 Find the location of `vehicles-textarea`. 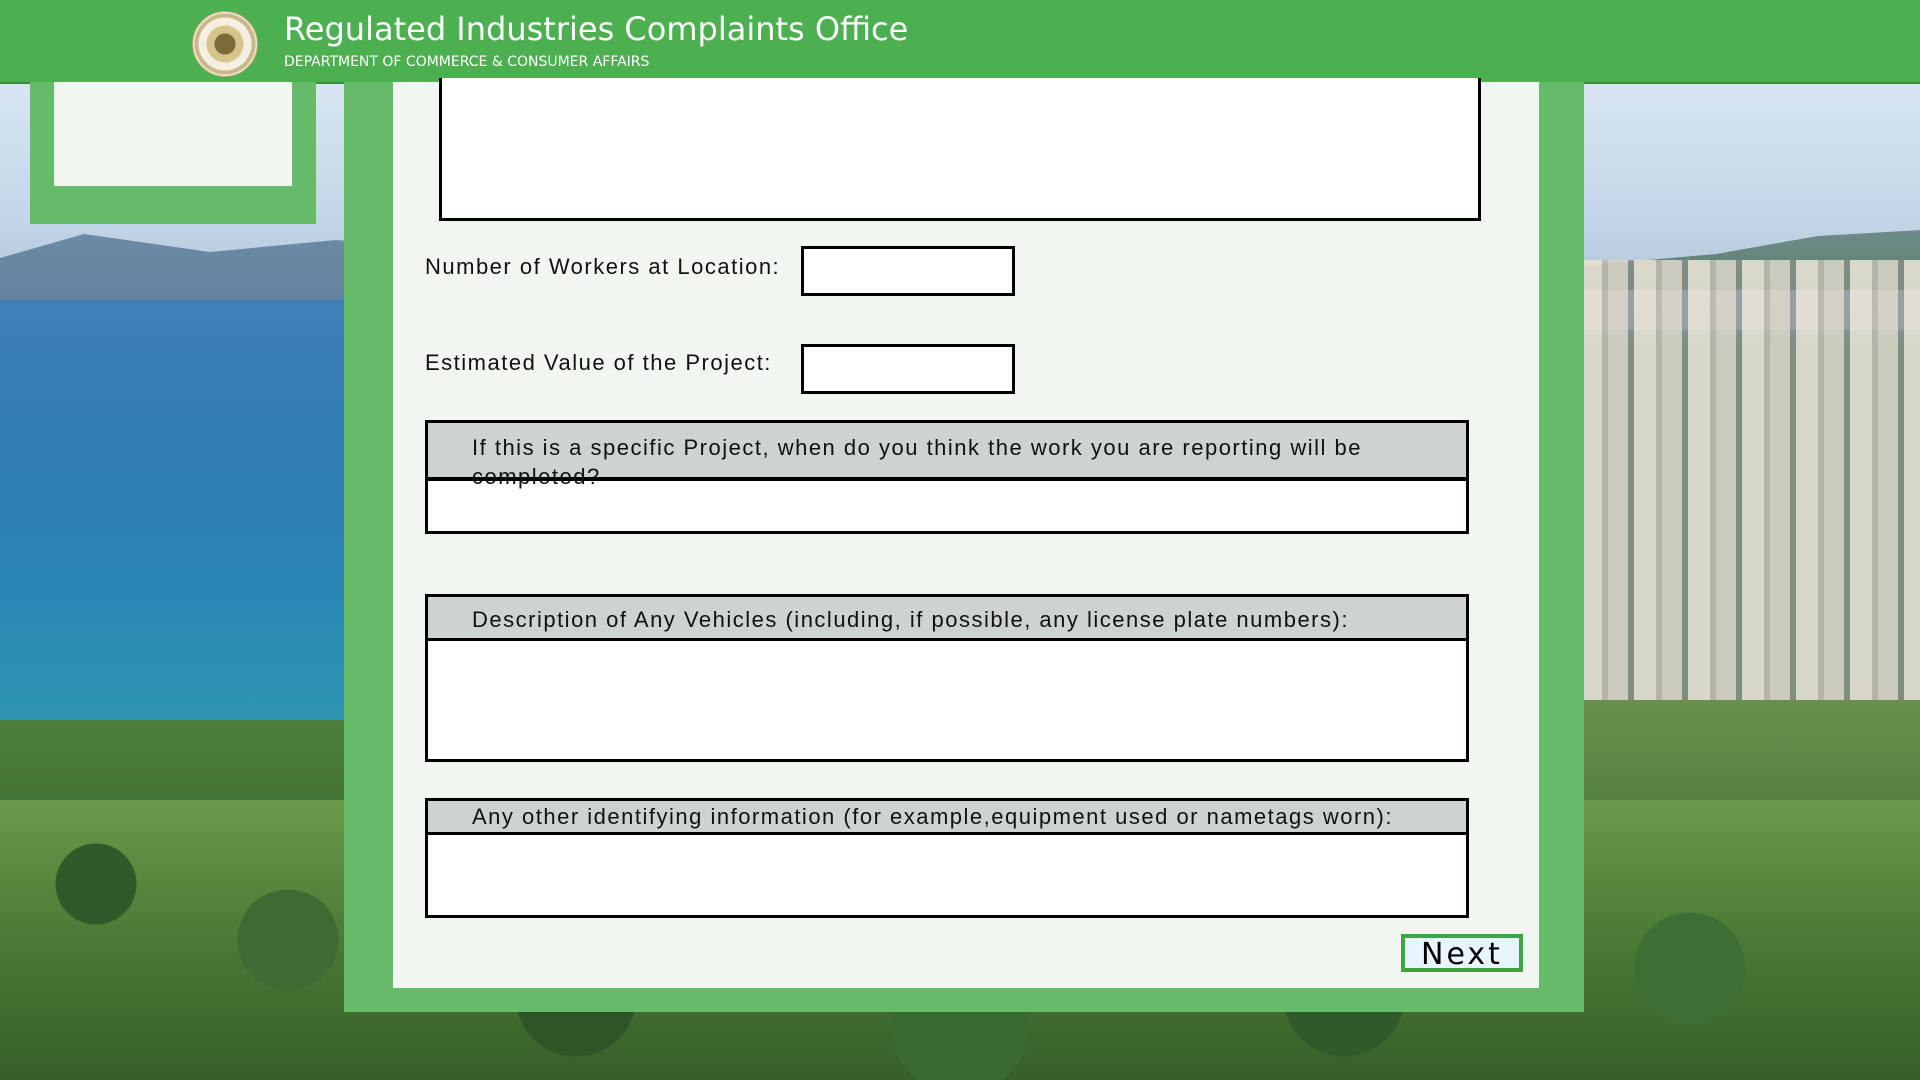

vehicles-textarea is located at coordinates (947, 700).